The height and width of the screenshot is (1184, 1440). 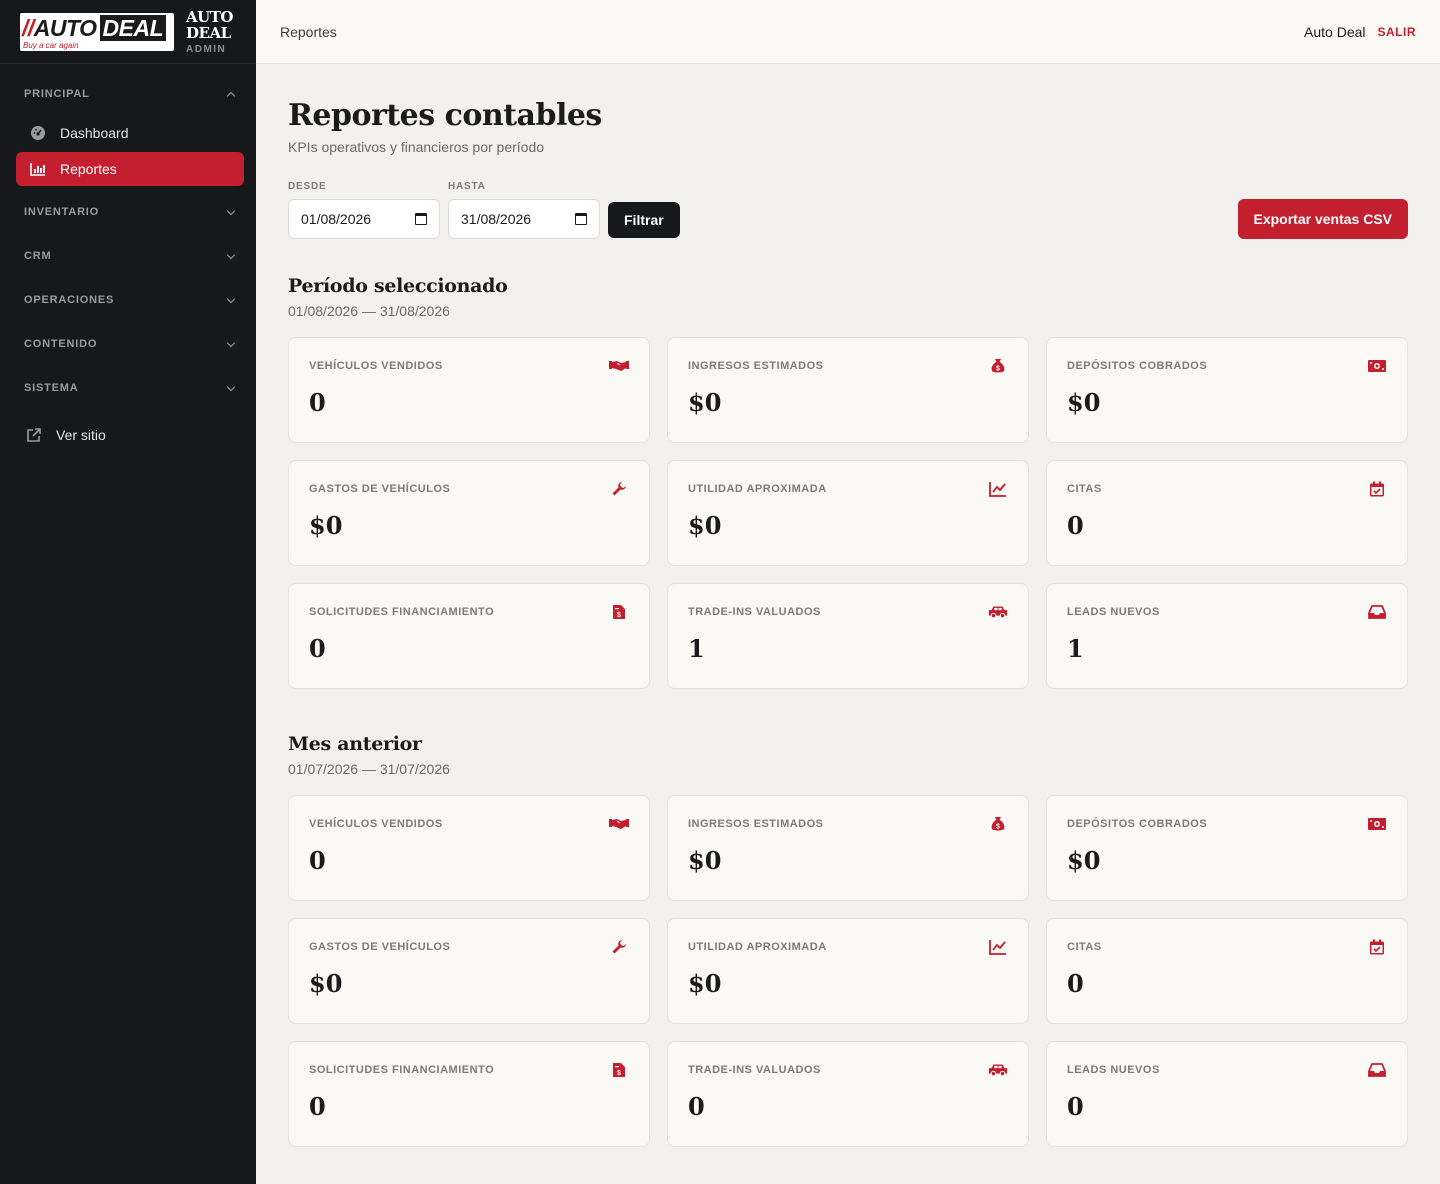 What do you see at coordinates (469, 1094) in the screenshot?
I see `kpi-card: SOLICITUDES FINANCIAMIENTO $0` at bounding box center [469, 1094].